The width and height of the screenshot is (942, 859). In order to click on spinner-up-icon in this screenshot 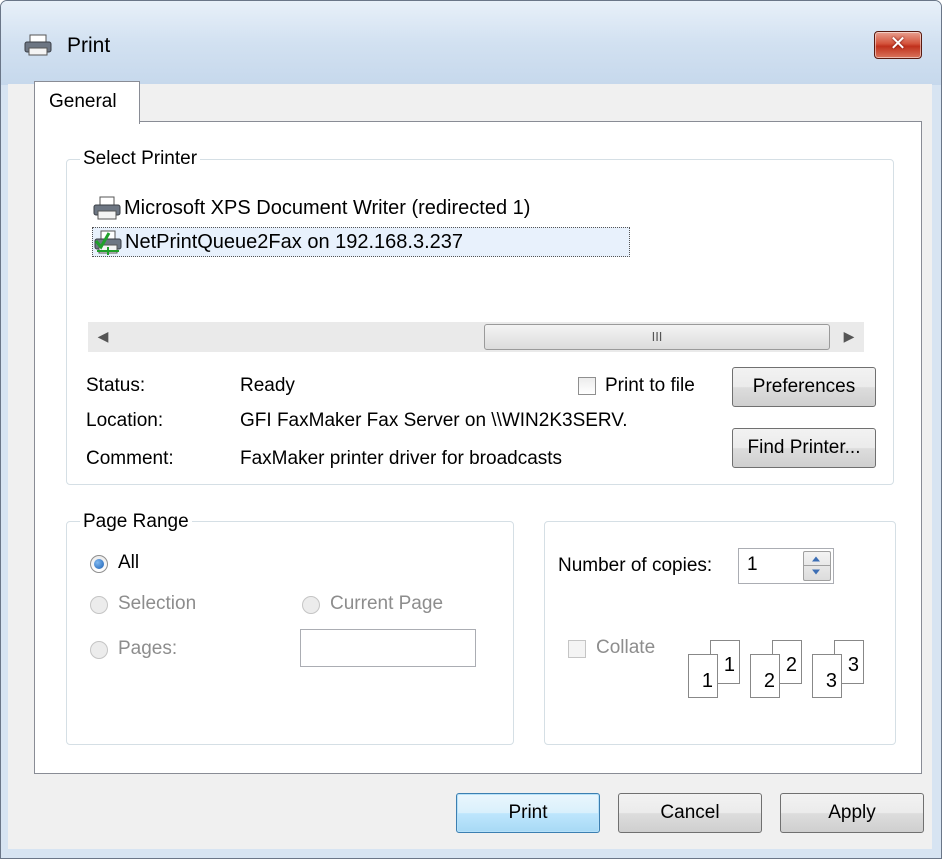, I will do `click(816, 558)`.